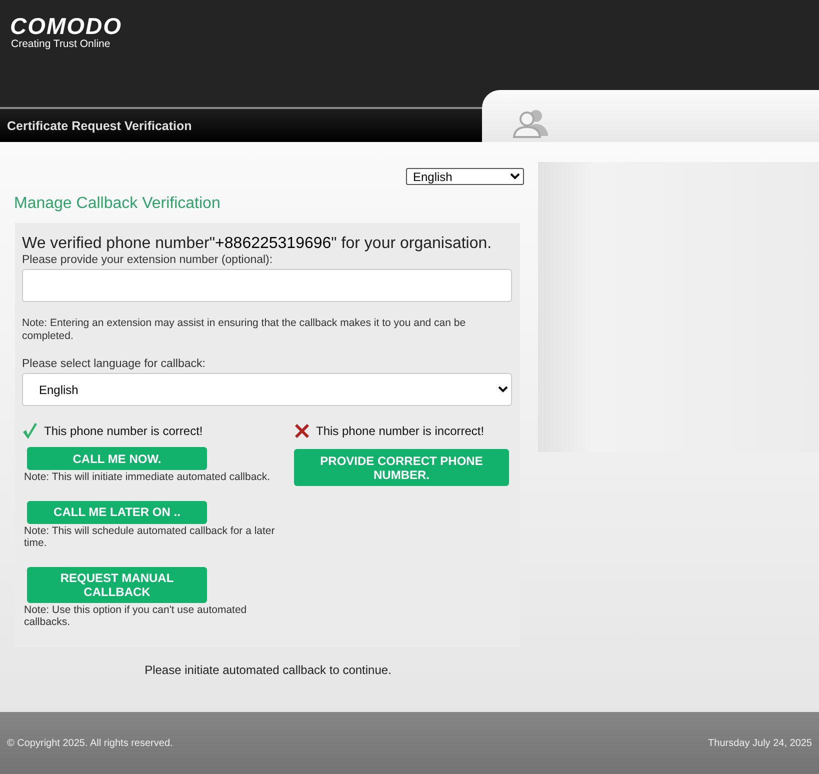 This screenshot has height=774, width=819. I want to click on note-text: Note: This will schedule automated callback for a later time., so click(150, 537).